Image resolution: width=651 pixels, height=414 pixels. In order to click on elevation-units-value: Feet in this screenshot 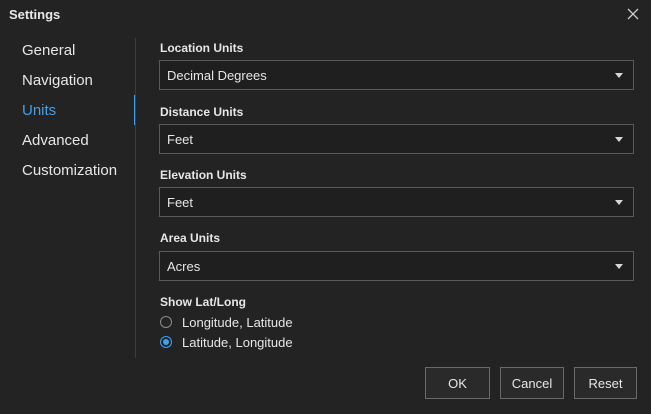, I will do `click(180, 202)`.